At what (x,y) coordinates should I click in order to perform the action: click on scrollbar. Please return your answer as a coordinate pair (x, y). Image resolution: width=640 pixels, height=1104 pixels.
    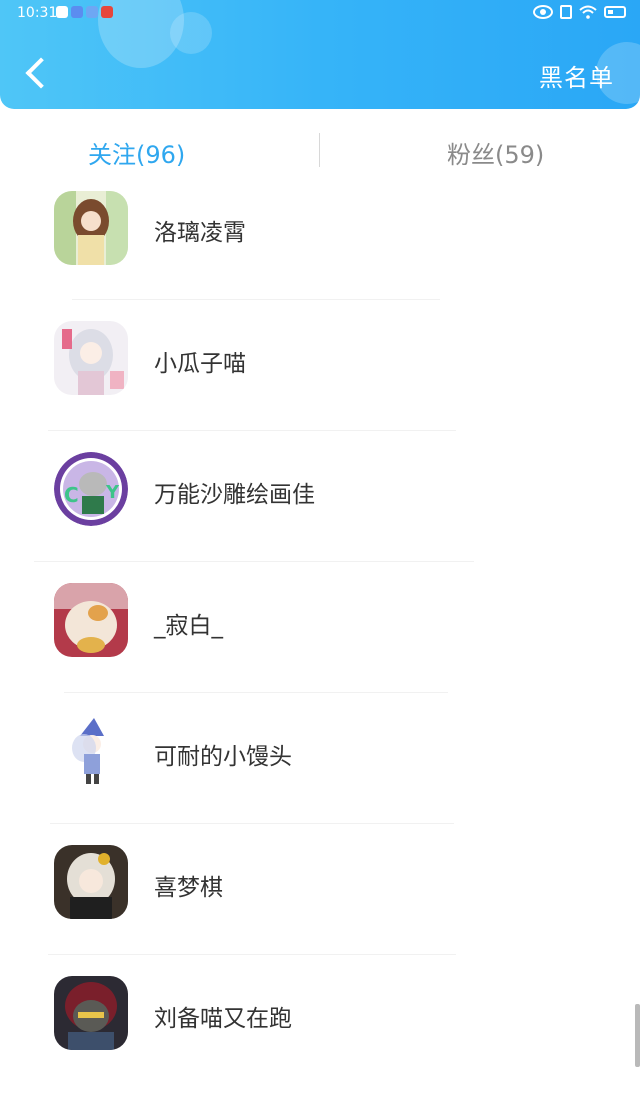
    Looking at the image, I should click on (637, 1035).